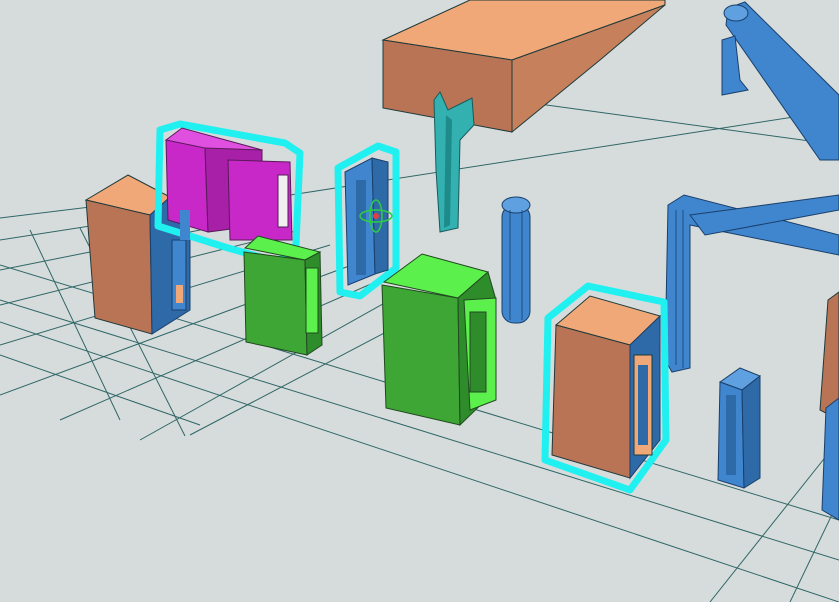 The image size is (839, 602). What do you see at coordinates (439, 339) in the screenshot?
I see `green-cabinet-large` at bounding box center [439, 339].